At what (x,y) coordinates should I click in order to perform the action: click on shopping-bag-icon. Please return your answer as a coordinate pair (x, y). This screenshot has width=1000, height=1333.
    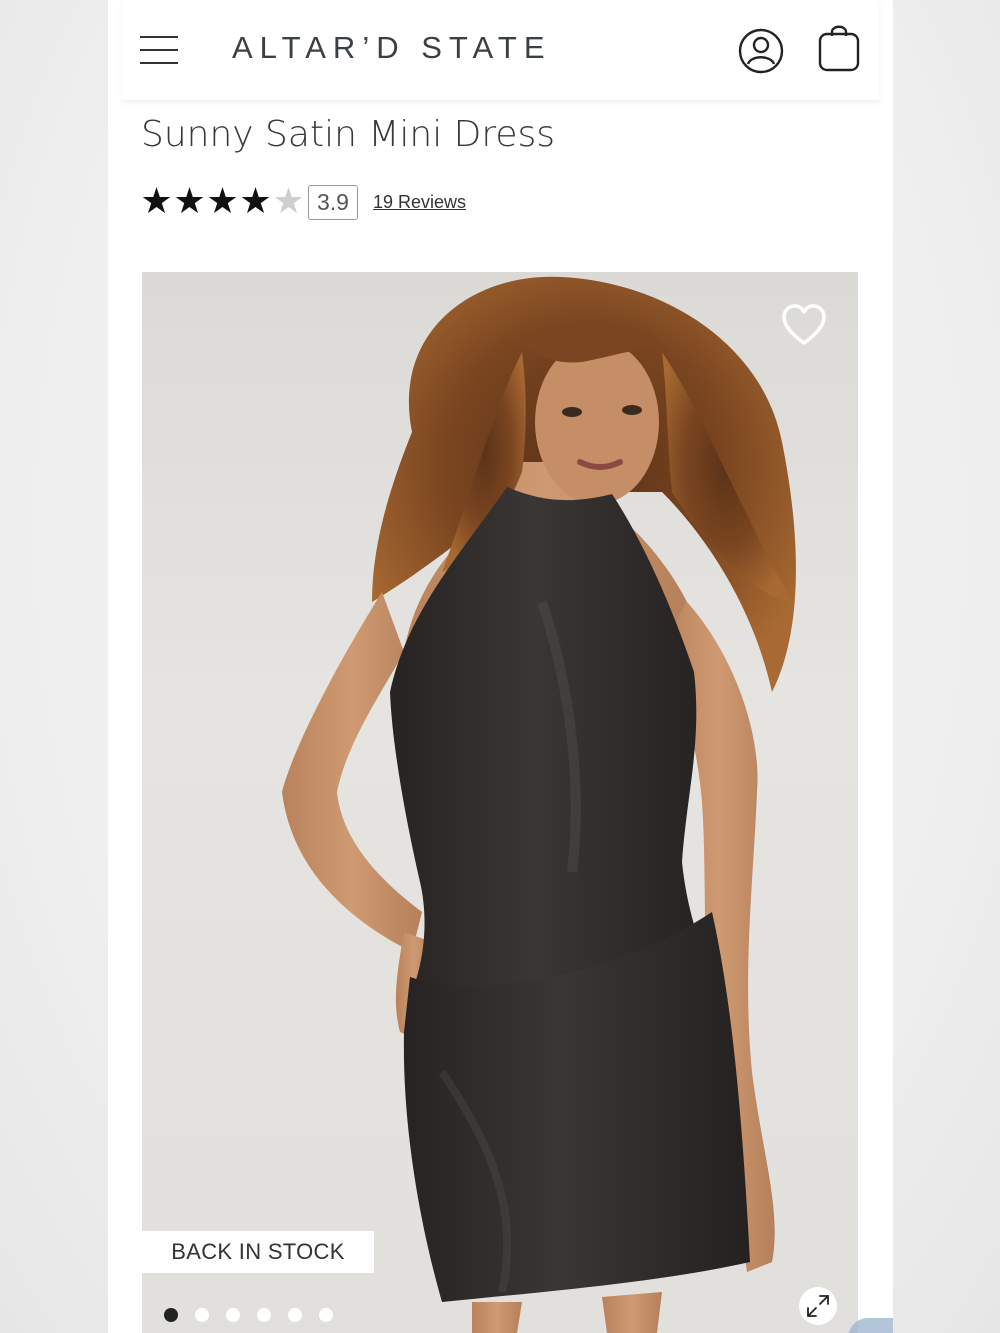
    Looking at the image, I should click on (839, 48).